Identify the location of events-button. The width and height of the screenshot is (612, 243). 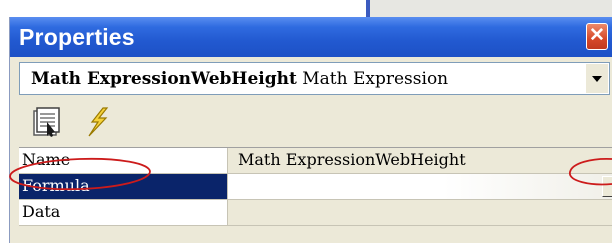
(98, 122).